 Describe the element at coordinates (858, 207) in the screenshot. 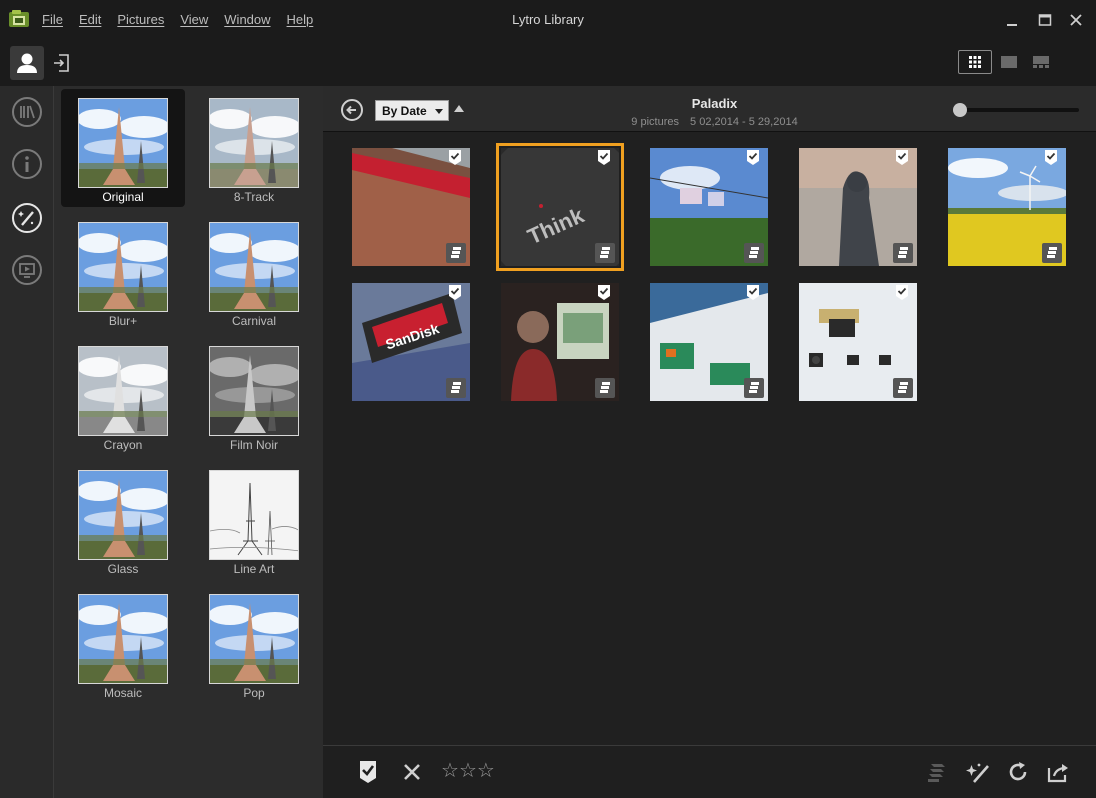

I see `photo-thumbnail-statue` at that location.